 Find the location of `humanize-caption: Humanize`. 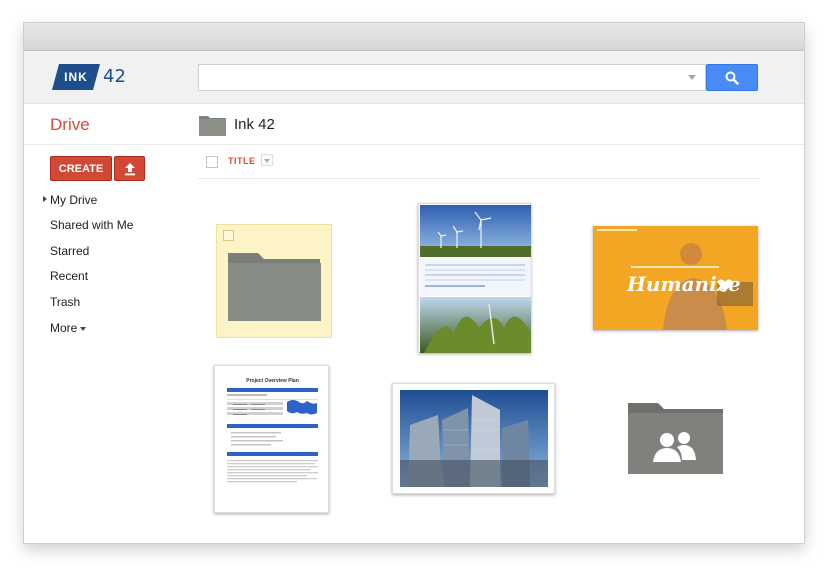

humanize-caption: Humanize is located at coordinates (684, 284).